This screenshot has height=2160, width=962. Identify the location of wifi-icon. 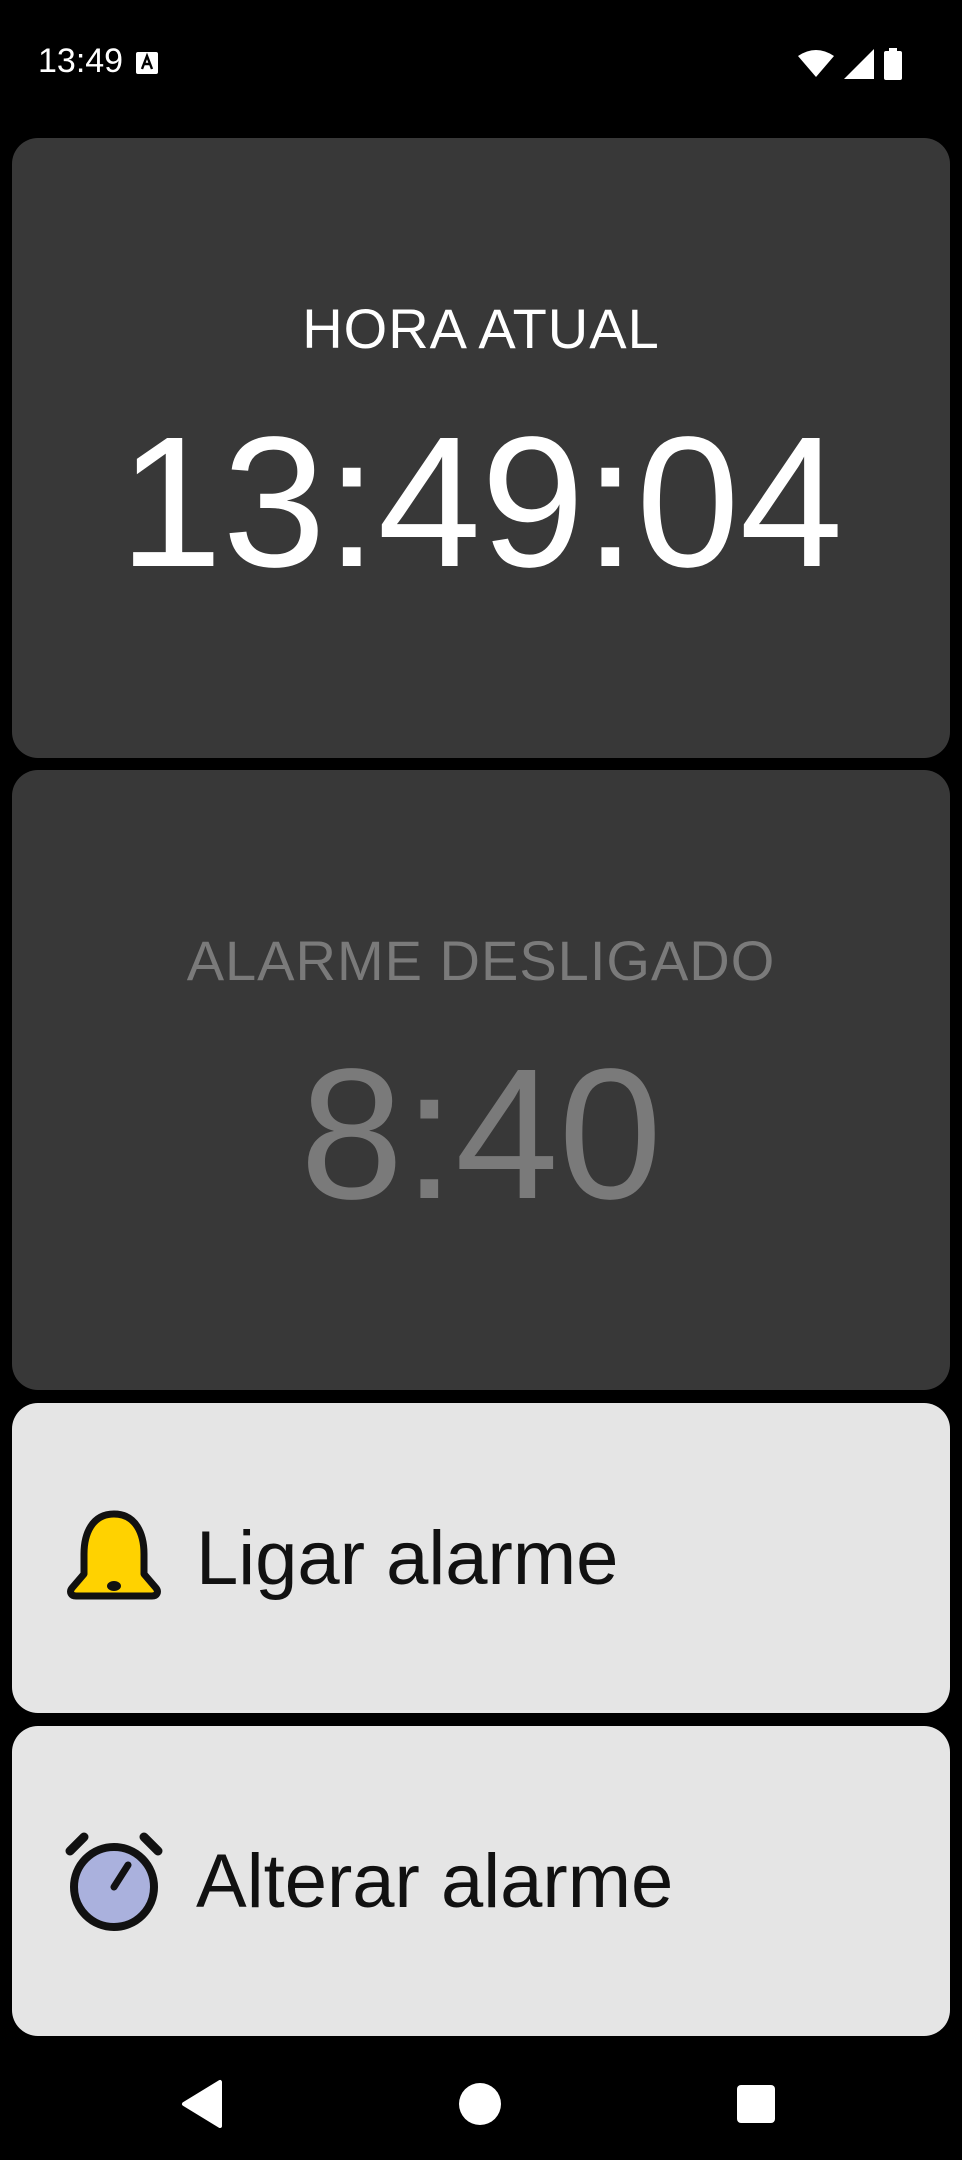
(816, 63).